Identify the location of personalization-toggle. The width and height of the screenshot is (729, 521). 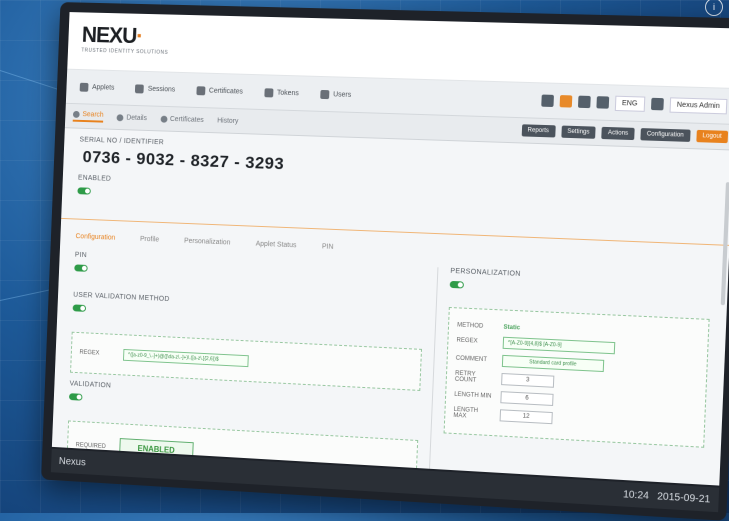
(456, 284).